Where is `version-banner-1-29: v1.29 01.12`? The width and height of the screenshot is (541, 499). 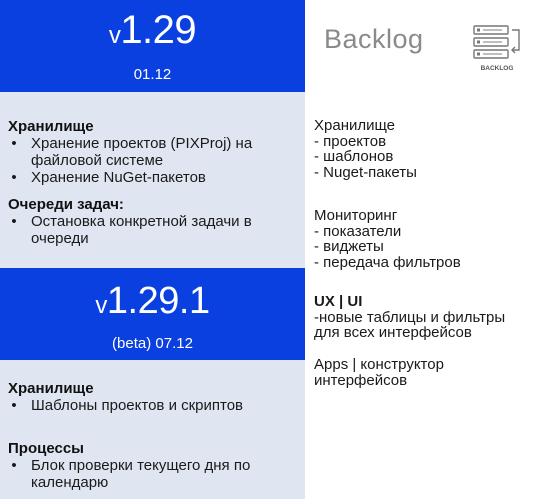 version-banner-1-29: v1.29 01.12 is located at coordinates (152, 46).